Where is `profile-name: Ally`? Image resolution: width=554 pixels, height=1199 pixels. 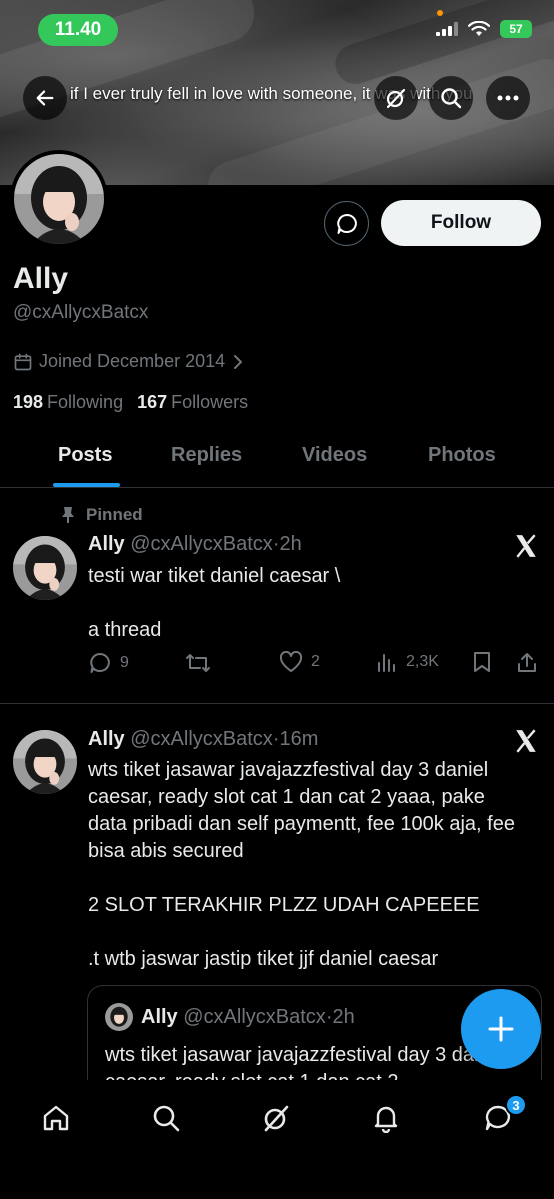 profile-name: Ally is located at coordinates (41, 278).